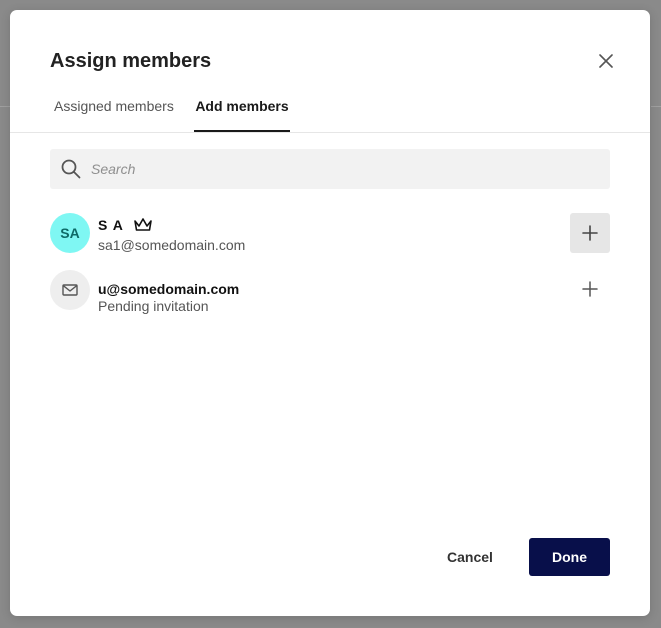 The width and height of the screenshot is (661, 628). I want to click on member-name-text: u@somedomain.com, so click(169, 289).